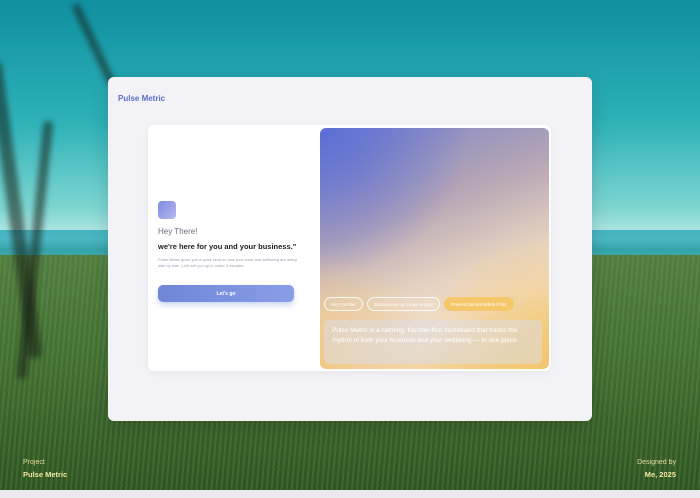 Image resolution: width=700 pixels, height=498 pixels. I want to click on lets-go-button: Let's go, so click(226, 293).